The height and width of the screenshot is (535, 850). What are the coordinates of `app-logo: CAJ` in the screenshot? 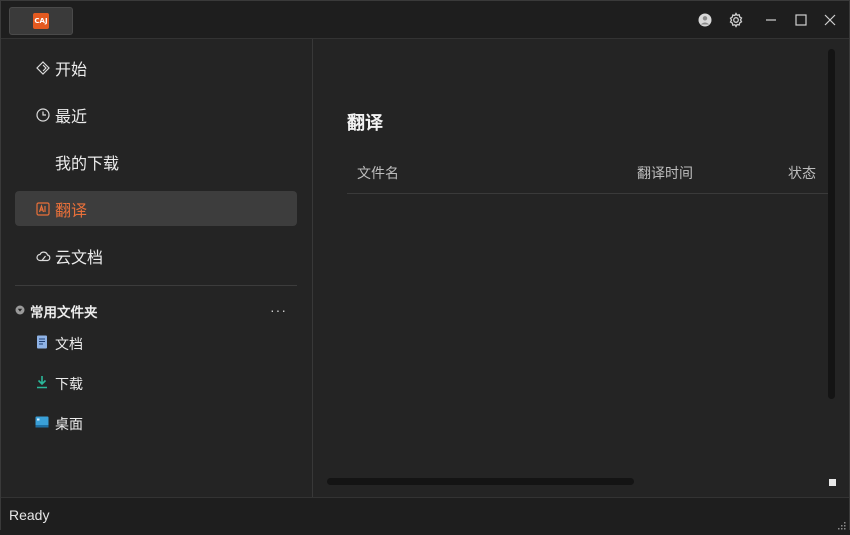 It's located at (41, 21).